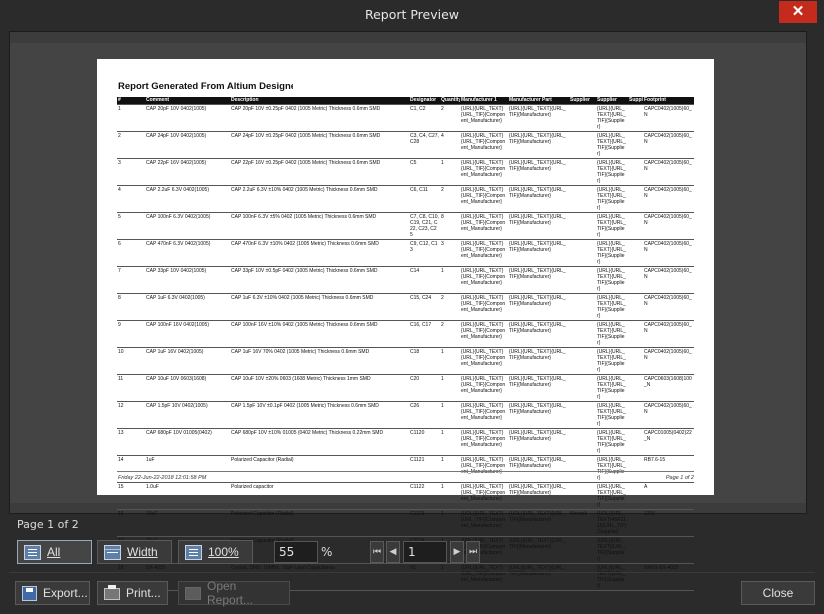 The width and height of the screenshot is (824, 614). Describe the element at coordinates (424, 387) in the screenshot. I see `table-cell: C20` at that location.